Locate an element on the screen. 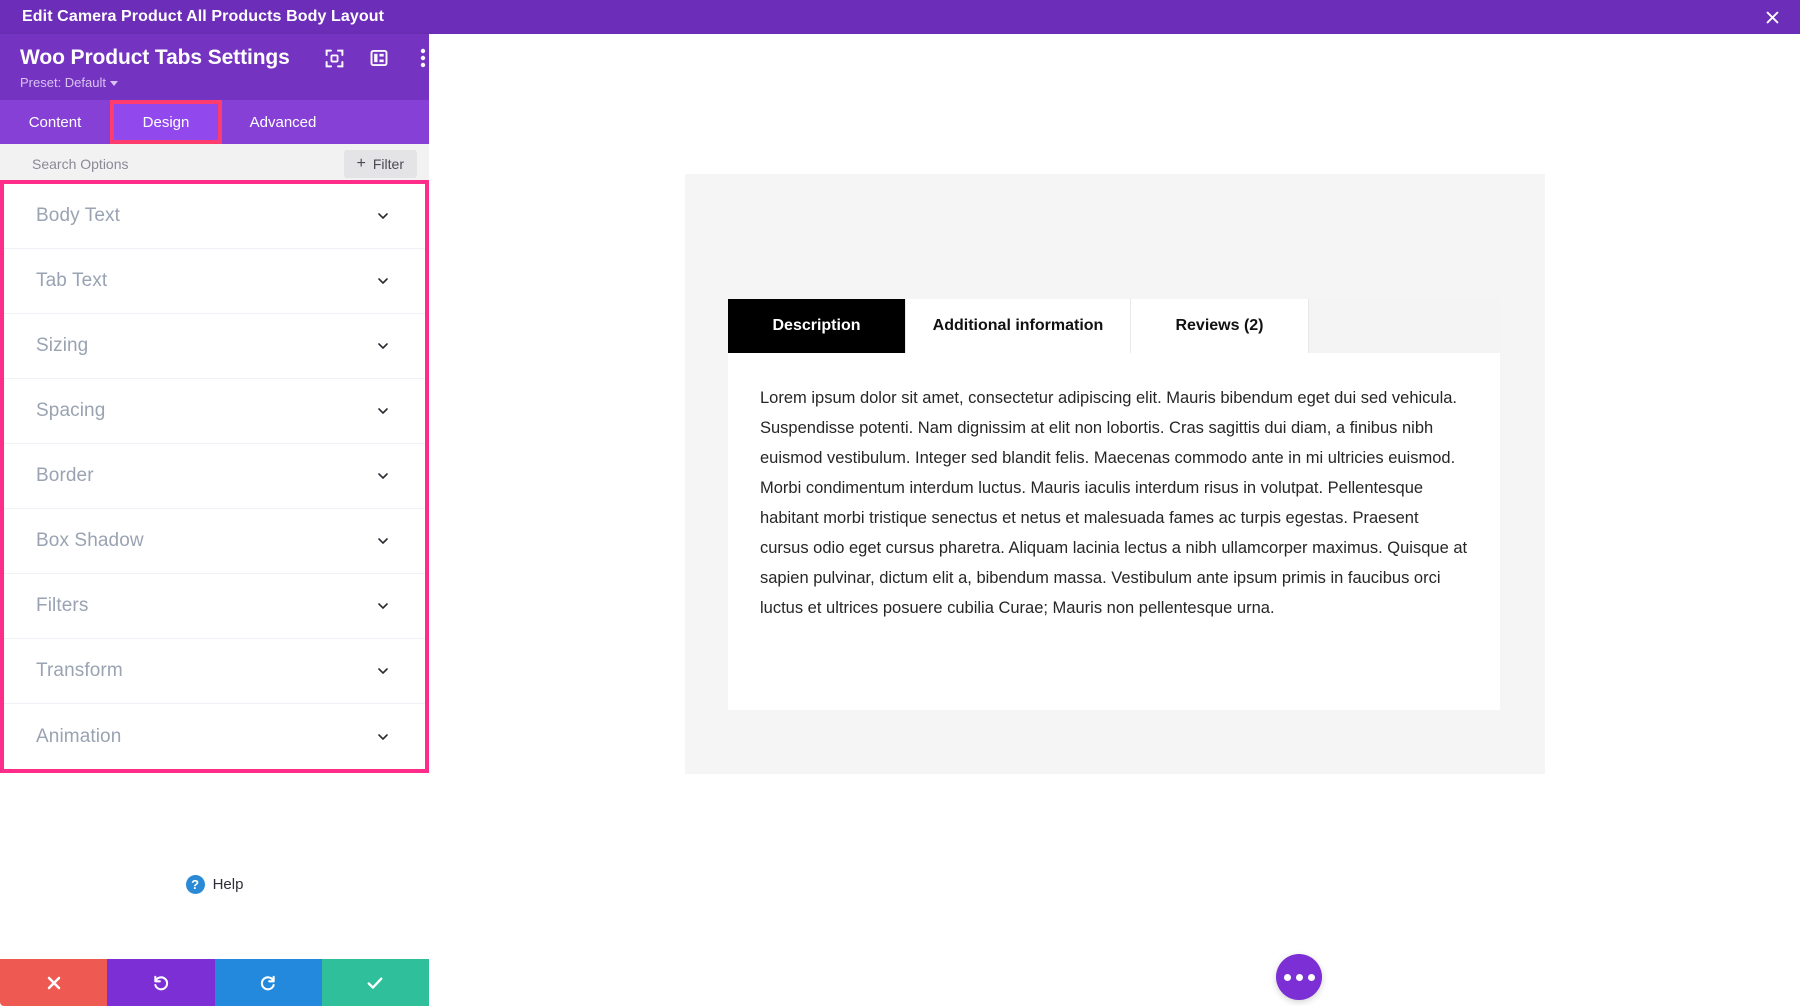  section-border: Border is located at coordinates (214, 476).